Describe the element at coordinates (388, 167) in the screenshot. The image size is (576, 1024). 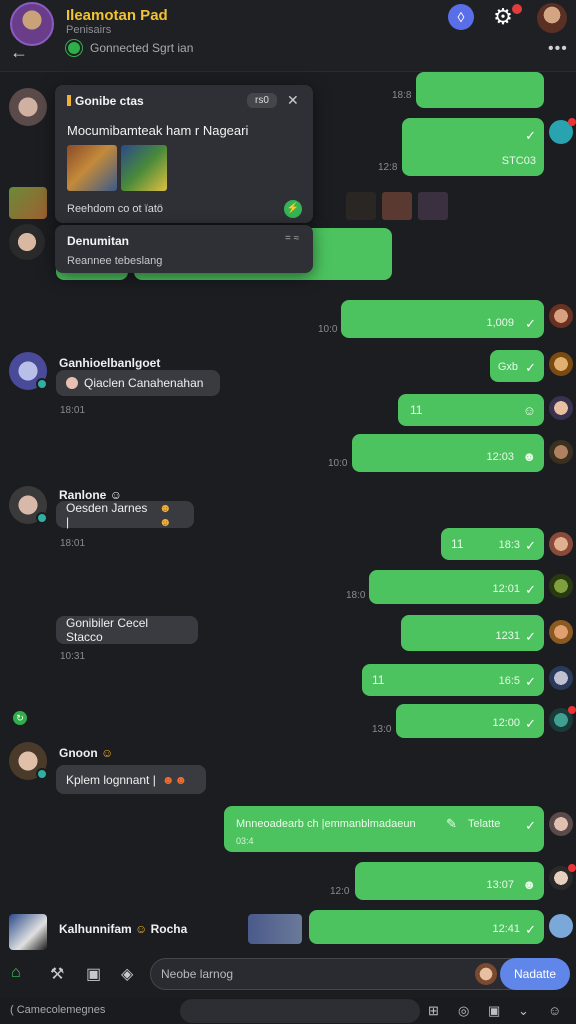
I see `message-time: 12:8` at that location.